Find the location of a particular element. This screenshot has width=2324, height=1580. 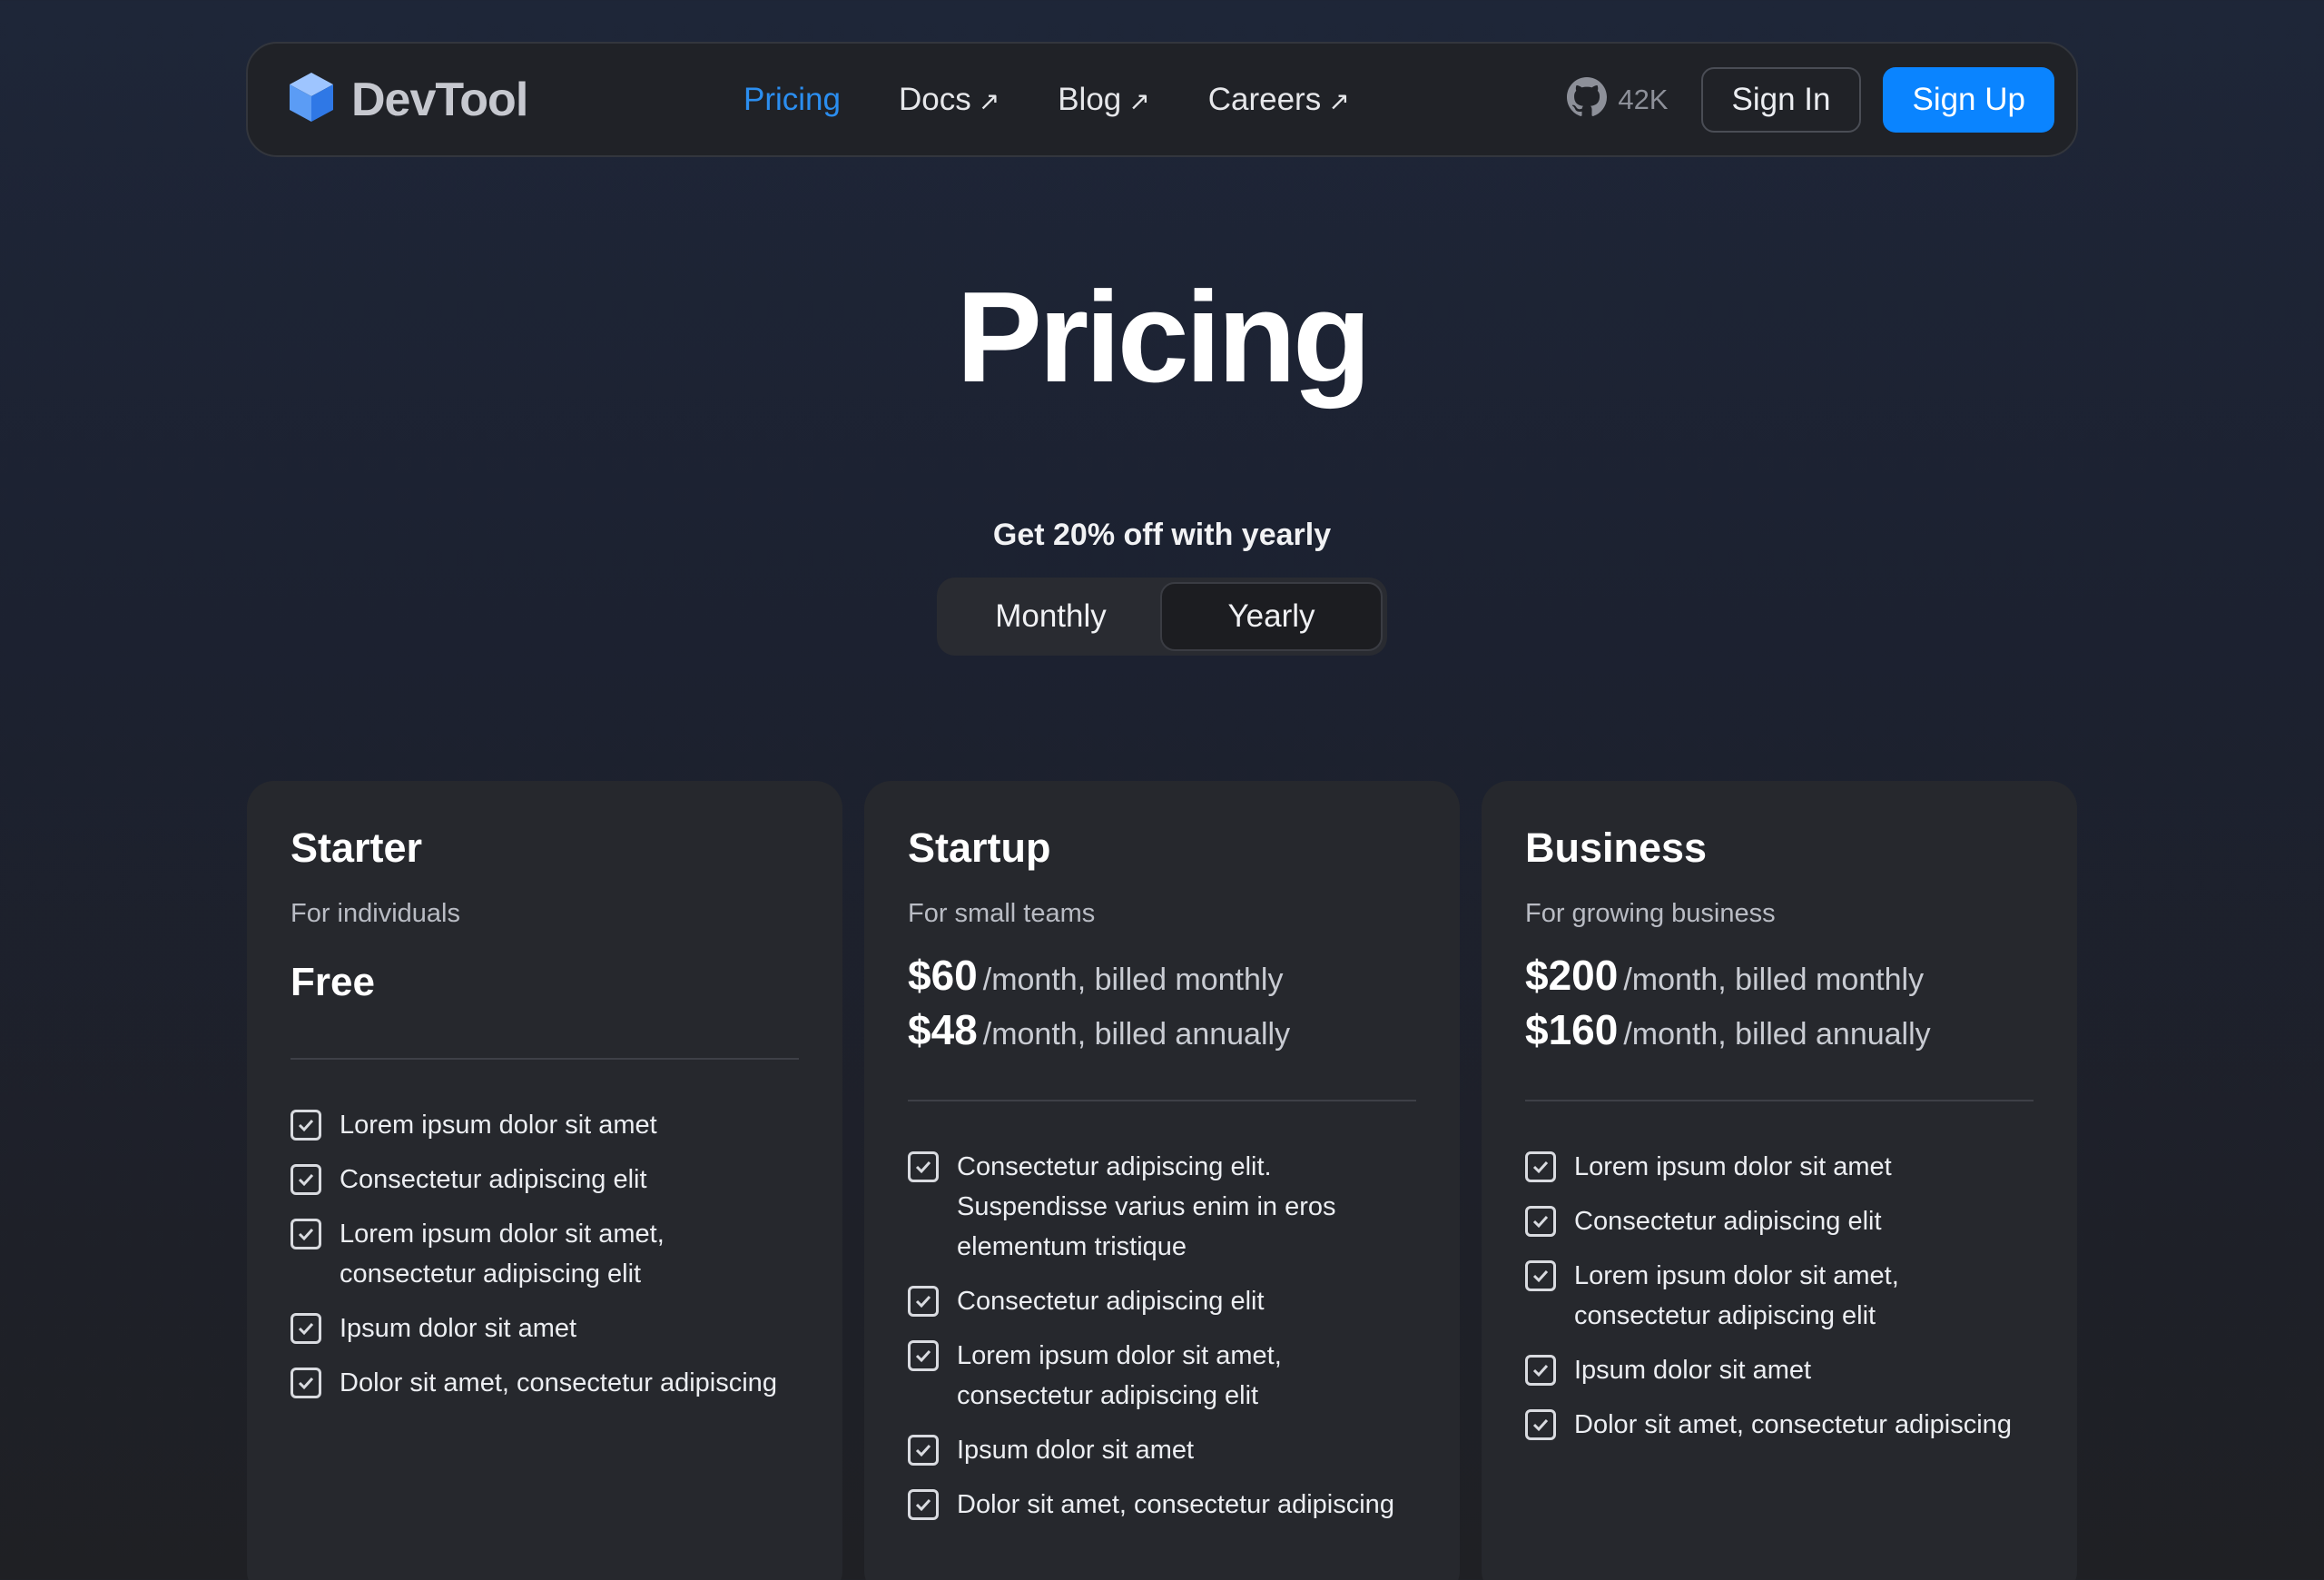

nav-link-docs: Docs ↗ is located at coordinates (949, 100).